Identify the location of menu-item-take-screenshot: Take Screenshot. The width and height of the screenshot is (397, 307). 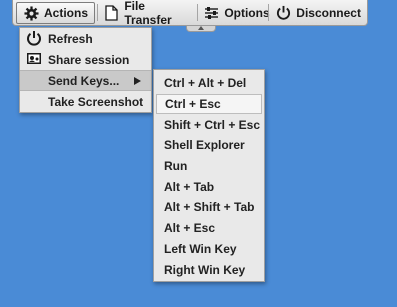
(85, 101).